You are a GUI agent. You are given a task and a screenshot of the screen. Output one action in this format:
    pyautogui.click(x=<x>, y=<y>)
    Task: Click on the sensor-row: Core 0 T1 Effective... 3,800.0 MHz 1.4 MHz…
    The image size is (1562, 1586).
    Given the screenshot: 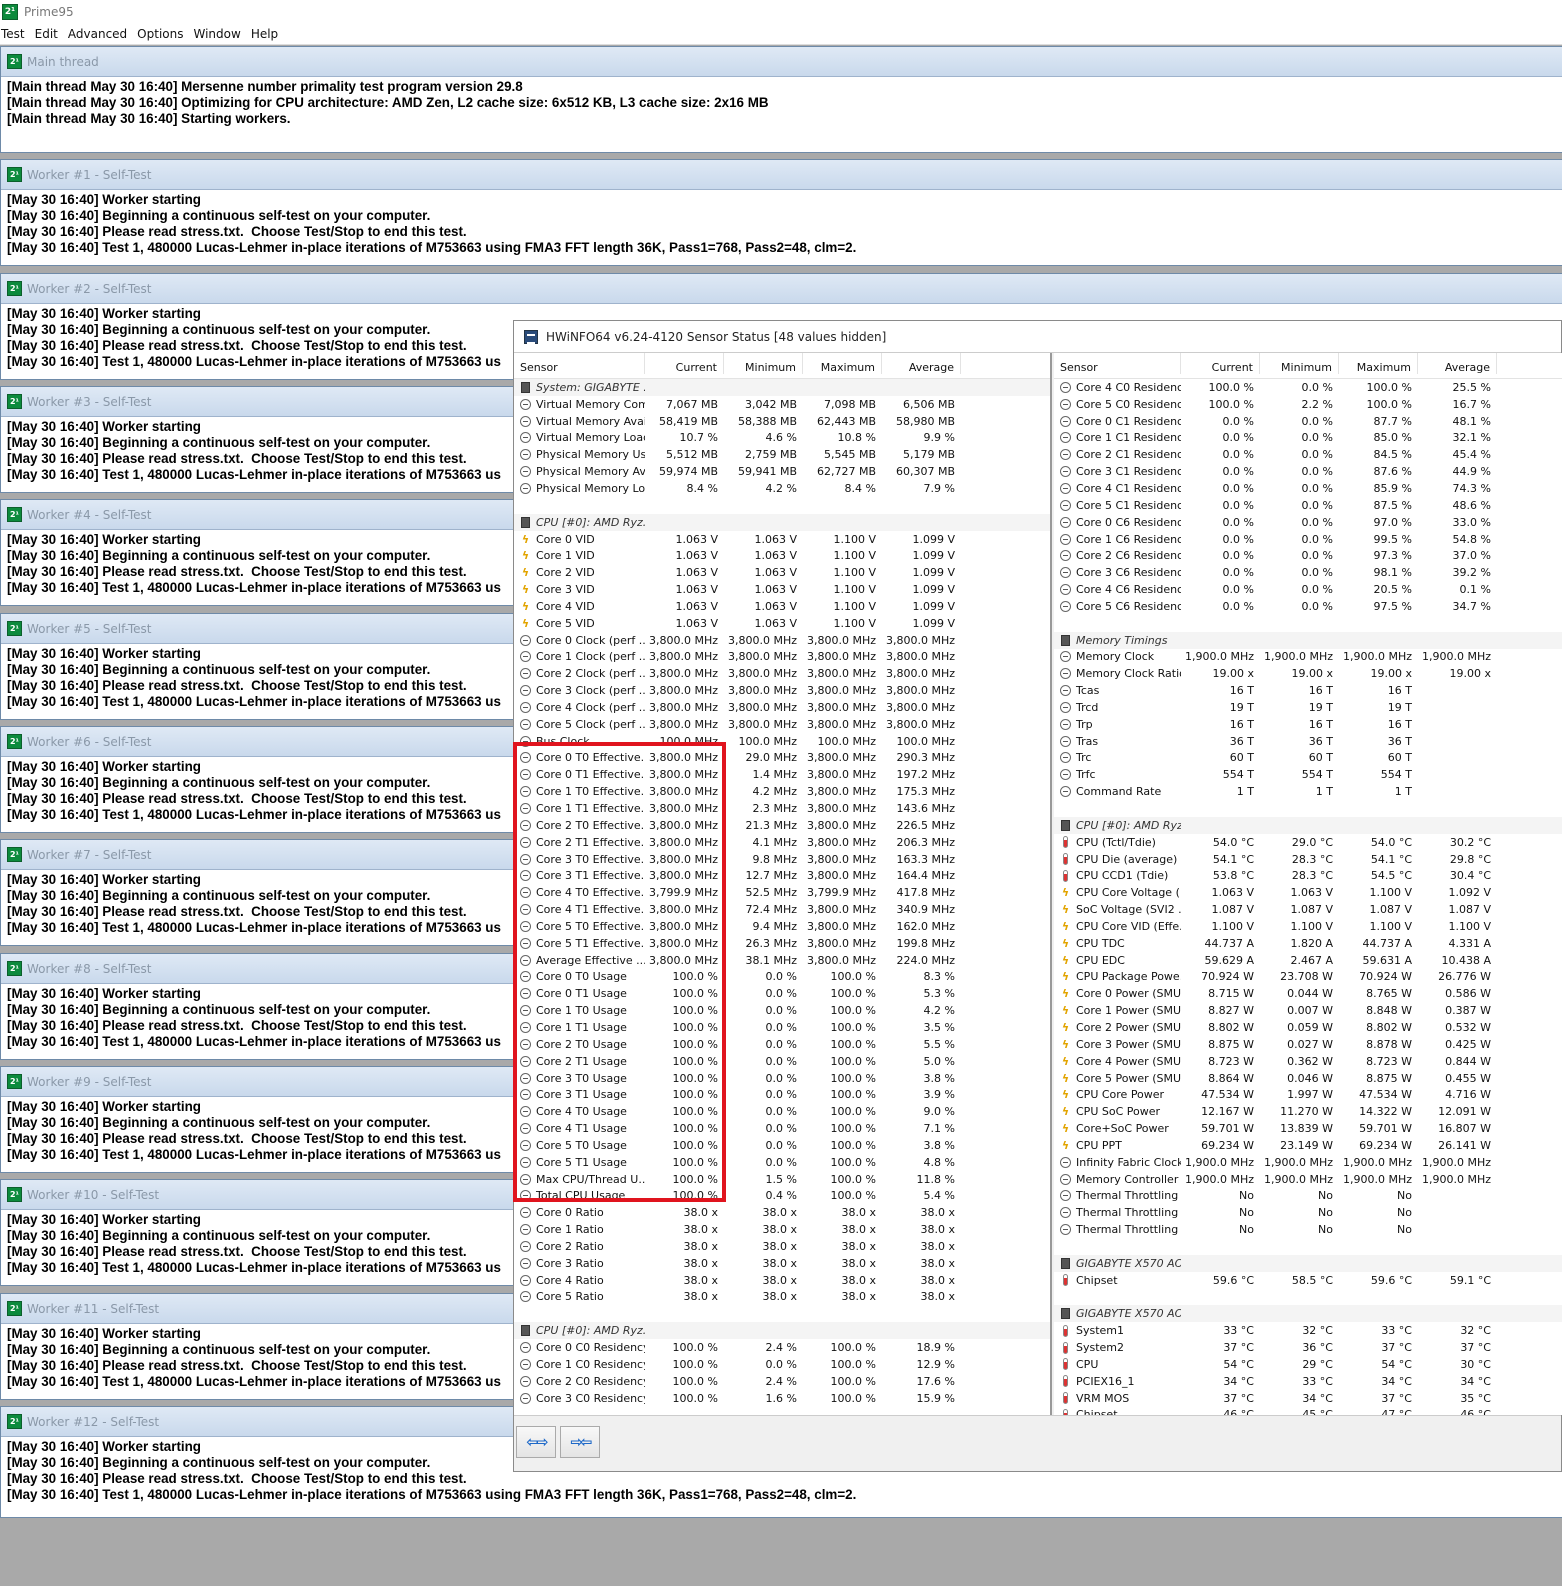 What is the action you would take?
    pyautogui.click(x=782, y=774)
    